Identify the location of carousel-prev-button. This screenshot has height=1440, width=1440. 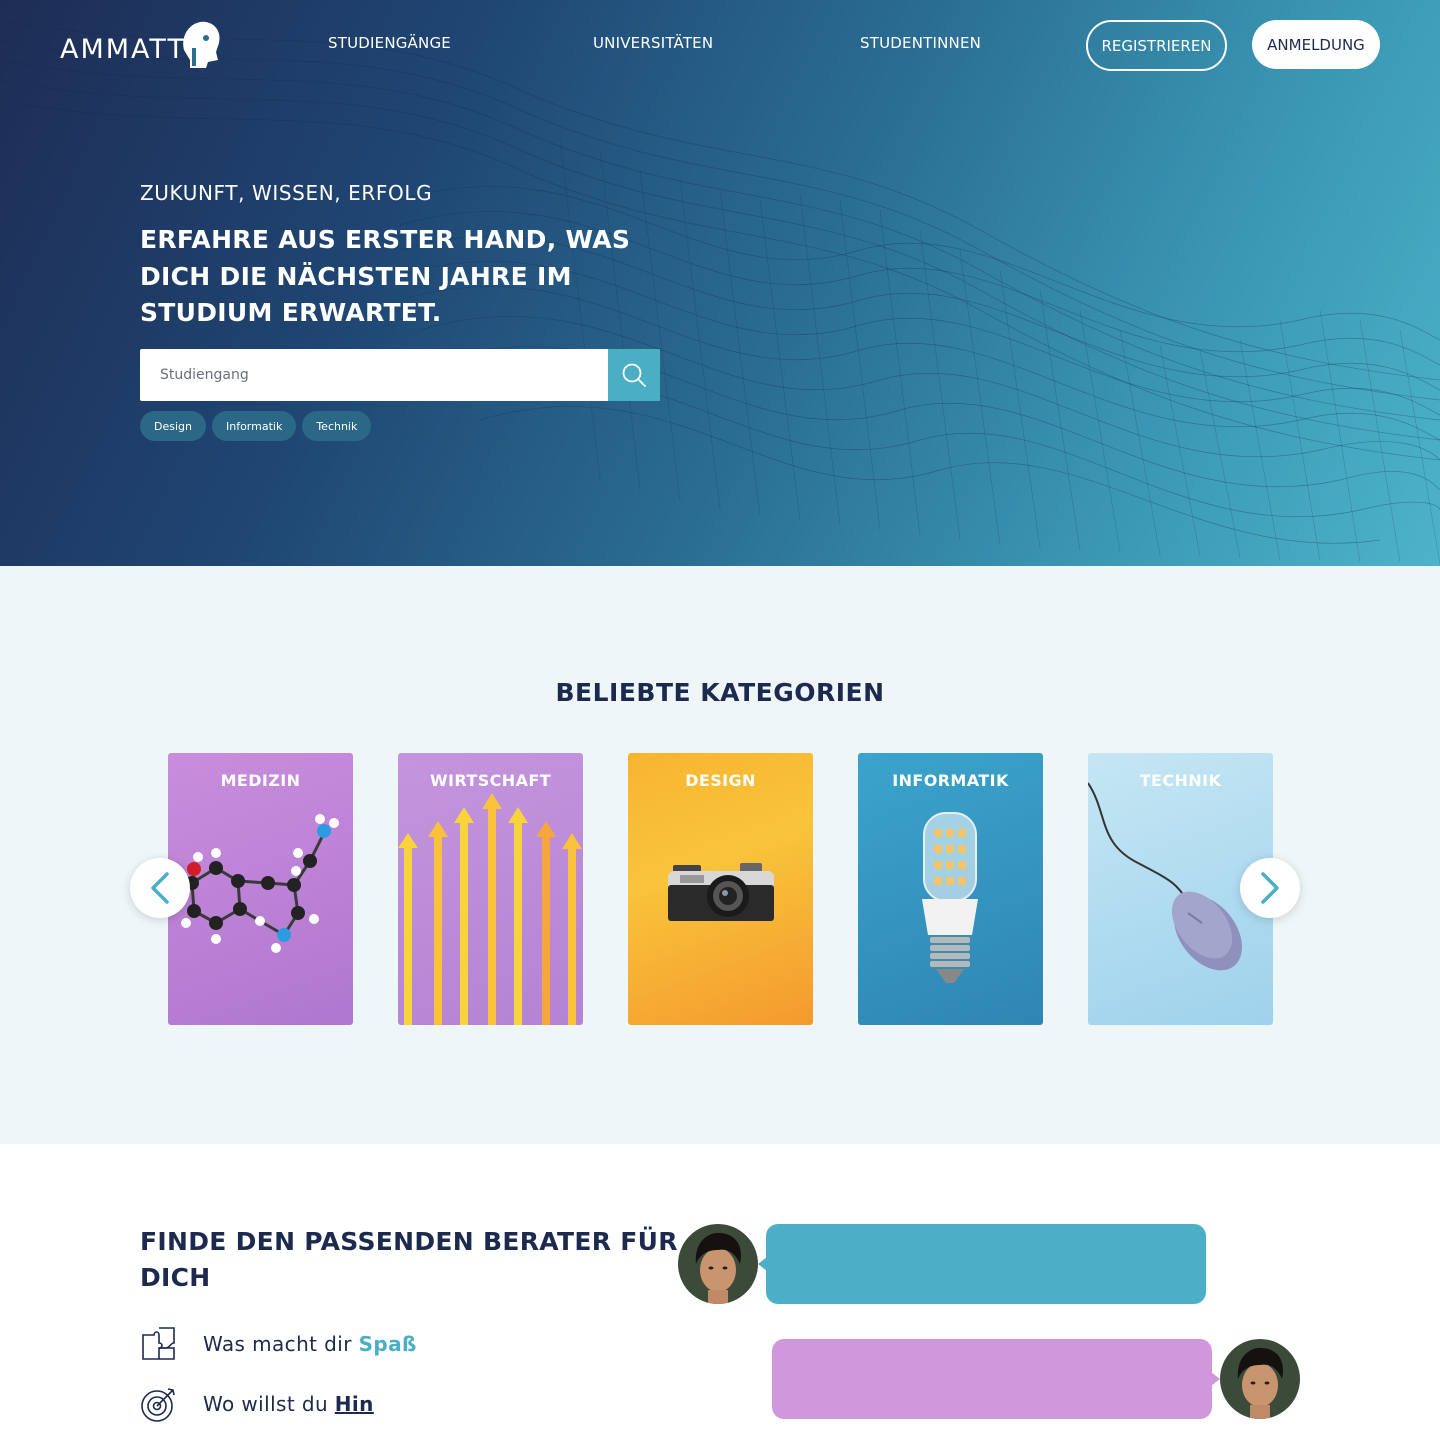
(160, 888).